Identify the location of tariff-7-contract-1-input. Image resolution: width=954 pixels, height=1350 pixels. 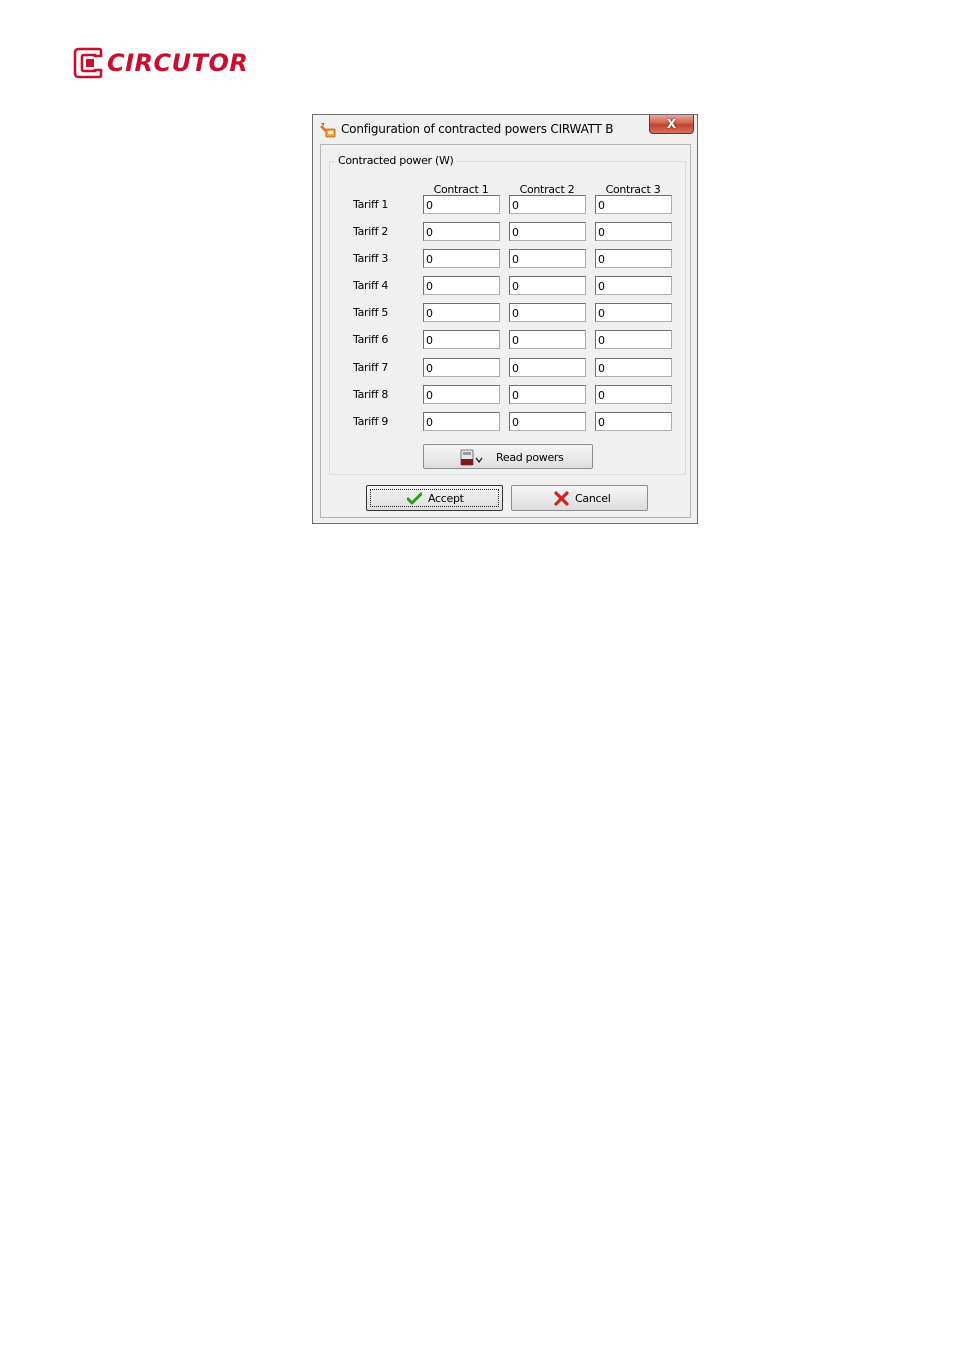
(461, 367).